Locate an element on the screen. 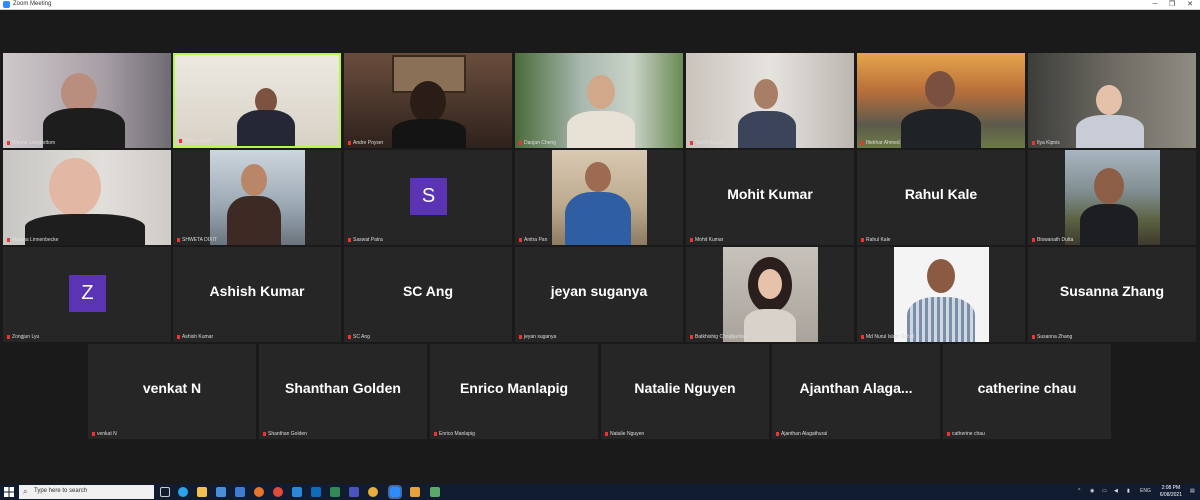  participant-tile: Mohit Kumar Mohit Kumar is located at coordinates (770, 197).